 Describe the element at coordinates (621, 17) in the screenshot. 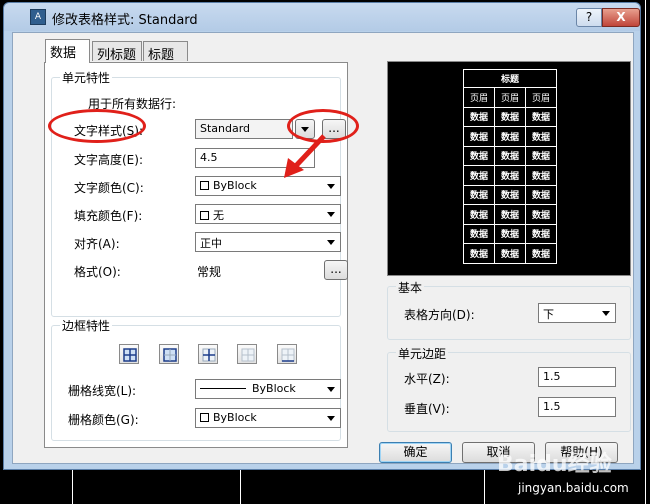

I see `close-button: X` at that location.